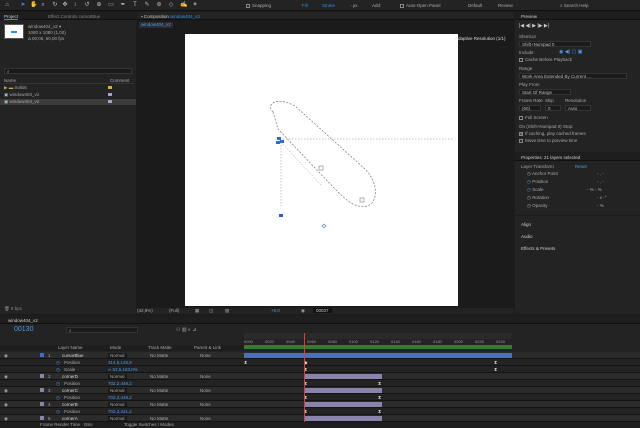 Image resolution: width=640 pixels, height=428 pixels. I want to click on shortcut-select: Shift+Numpad 0, so click(555, 44).